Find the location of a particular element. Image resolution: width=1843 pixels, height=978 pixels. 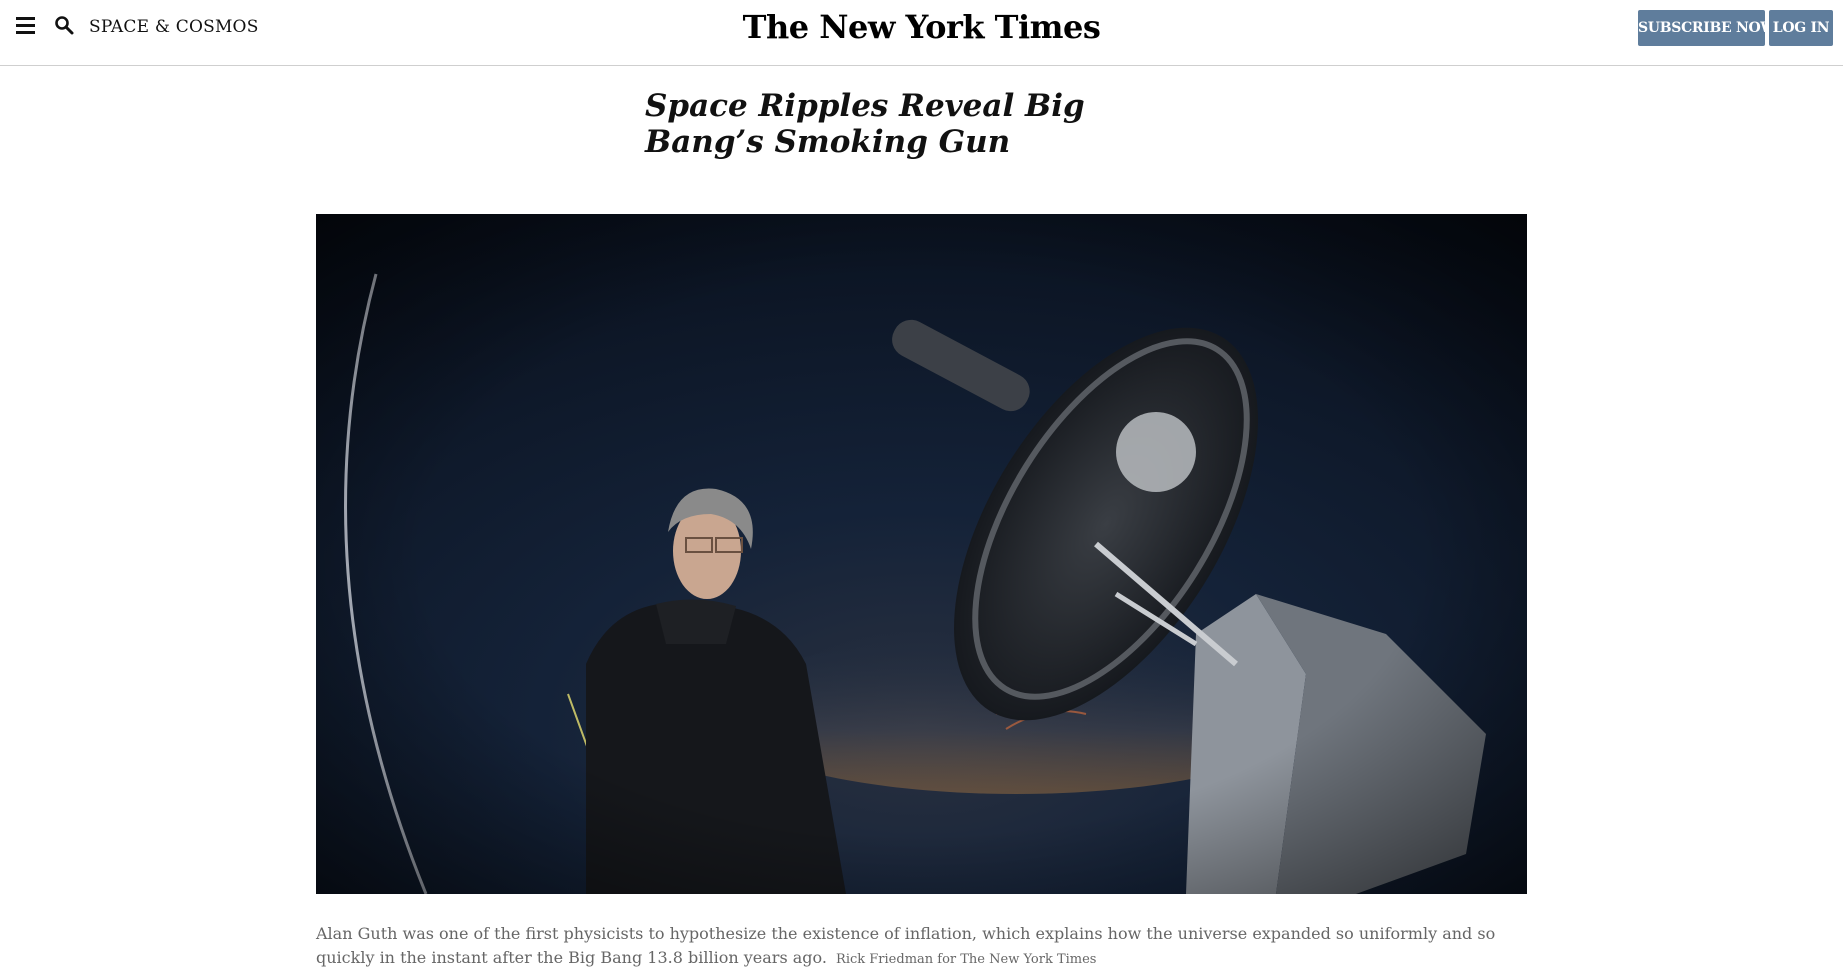

subscribe-now-button: SUBSCRIBE NOW is located at coordinates (1707, 28).